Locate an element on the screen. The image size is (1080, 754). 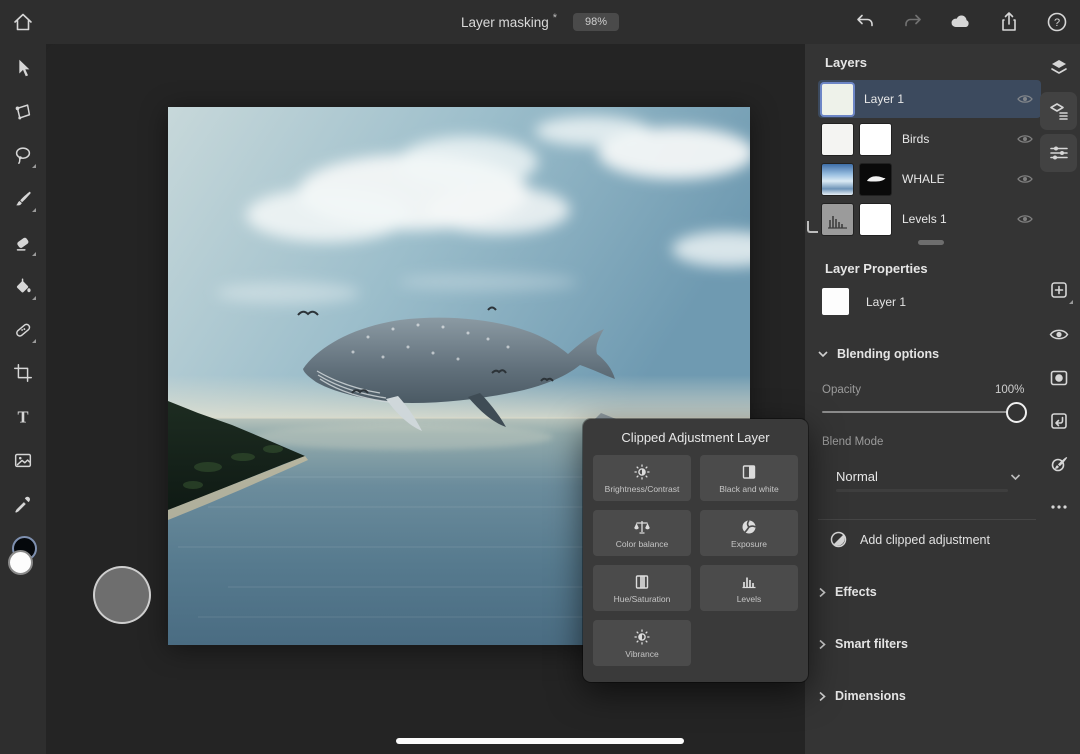
opacity-slider-knob is located at coordinates (1016, 412).